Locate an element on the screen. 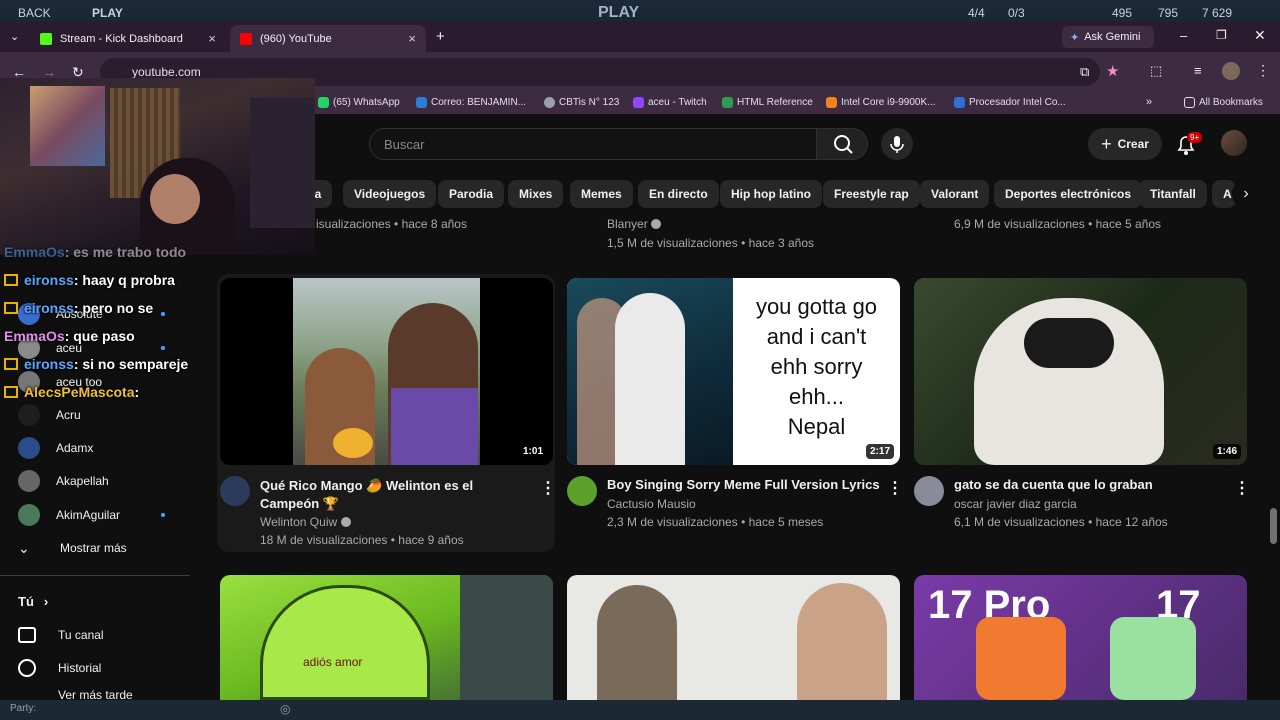 This screenshot has height=720, width=1280. sidebar-sub-akapellah: Akapellah is located at coordinates (63, 481).